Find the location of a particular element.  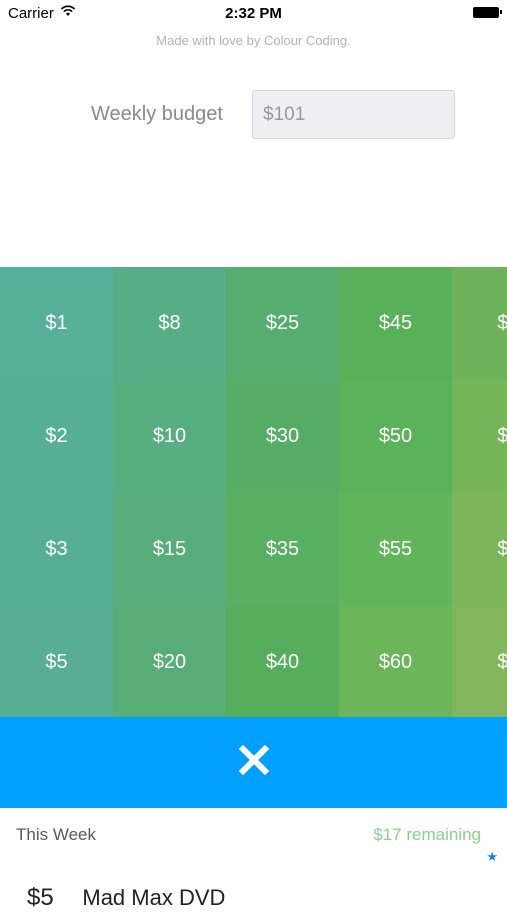

budget-input is located at coordinates (353, 114).